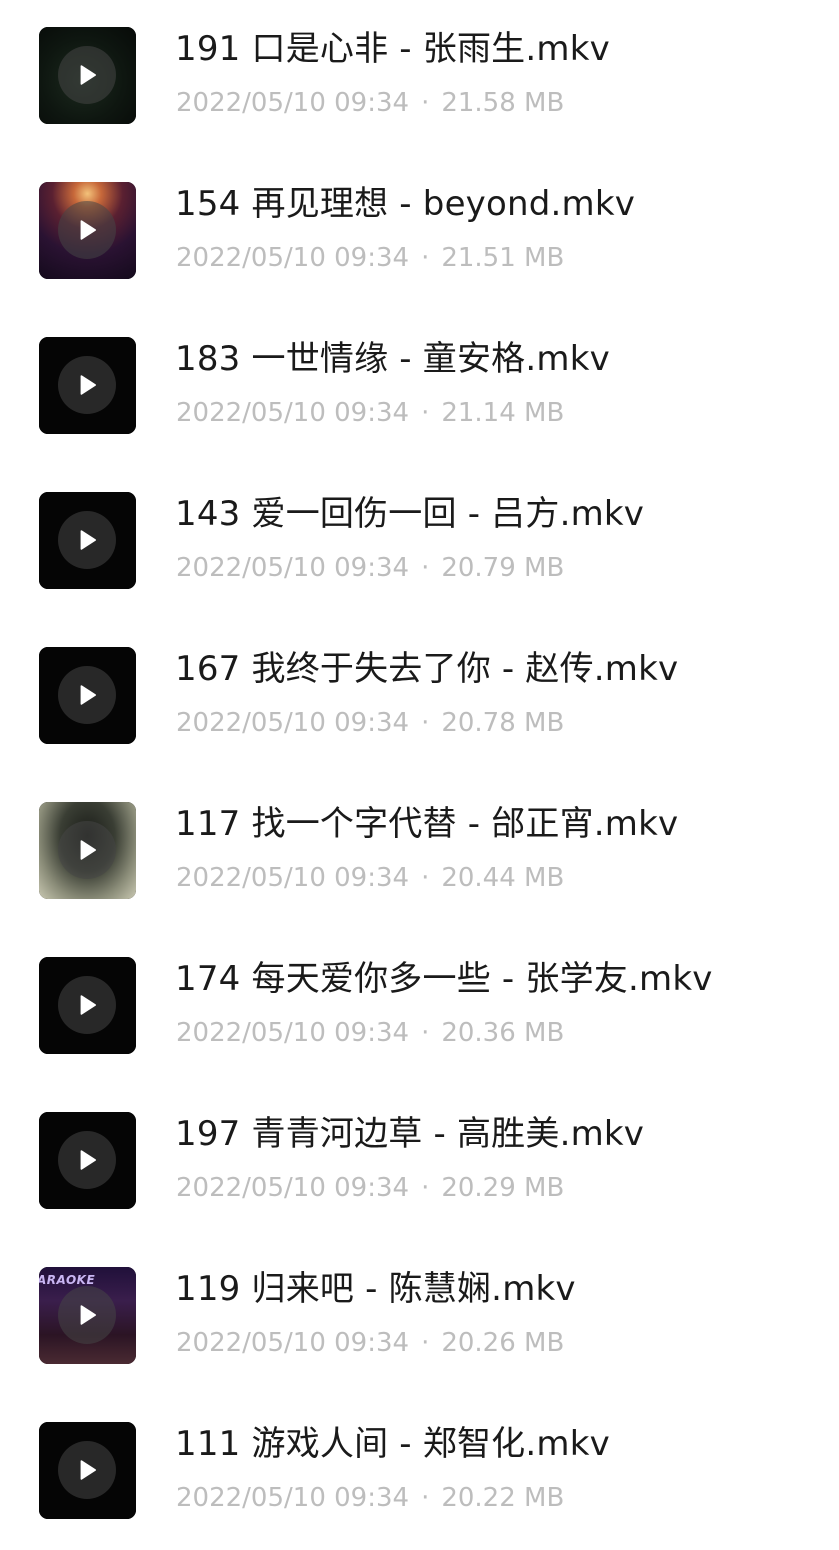  Describe the element at coordinates (503, 413) in the screenshot. I see `file-size: 21.14 MB` at that location.